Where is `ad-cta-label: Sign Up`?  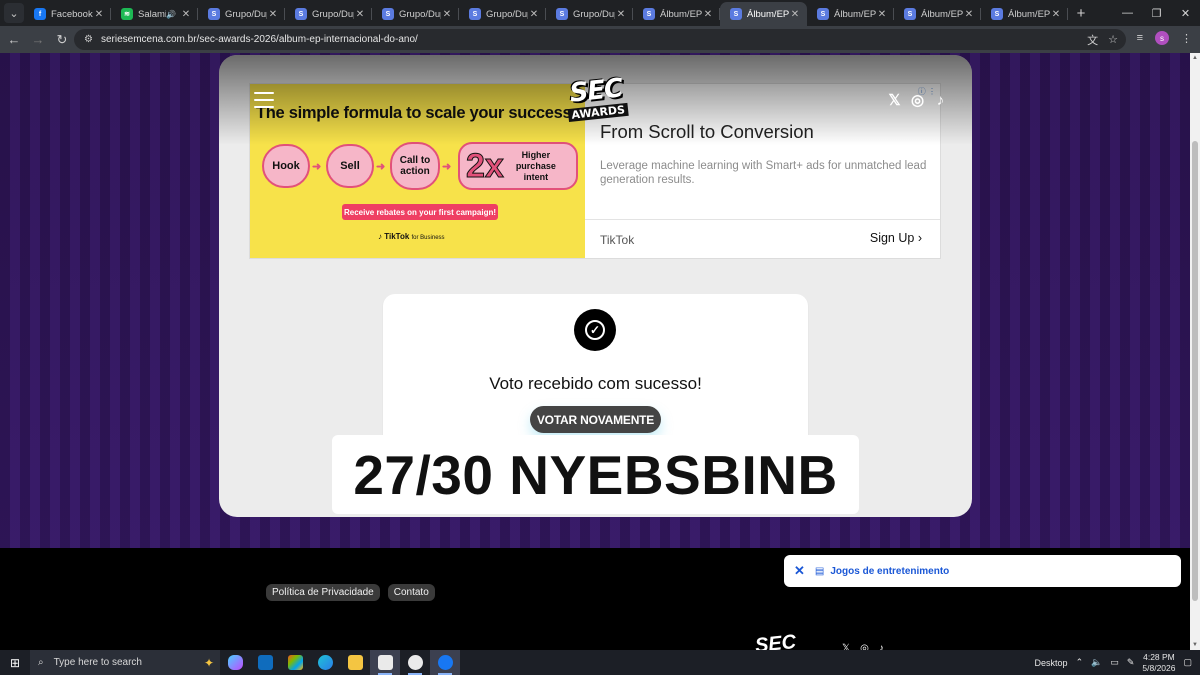 ad-cta-label: Sign Up is located at coordinates (892, 238).